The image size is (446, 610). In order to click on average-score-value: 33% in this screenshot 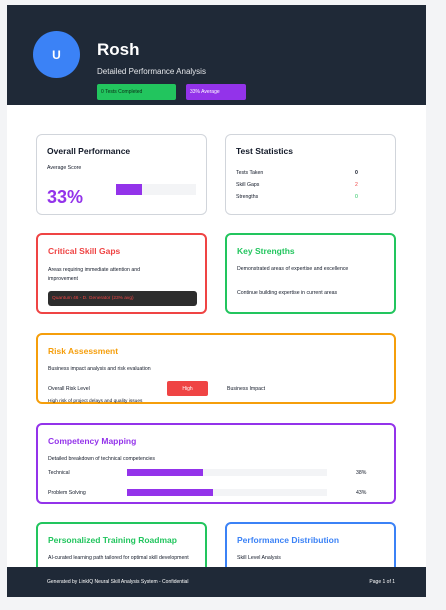, I will do `click(65, 197)`.